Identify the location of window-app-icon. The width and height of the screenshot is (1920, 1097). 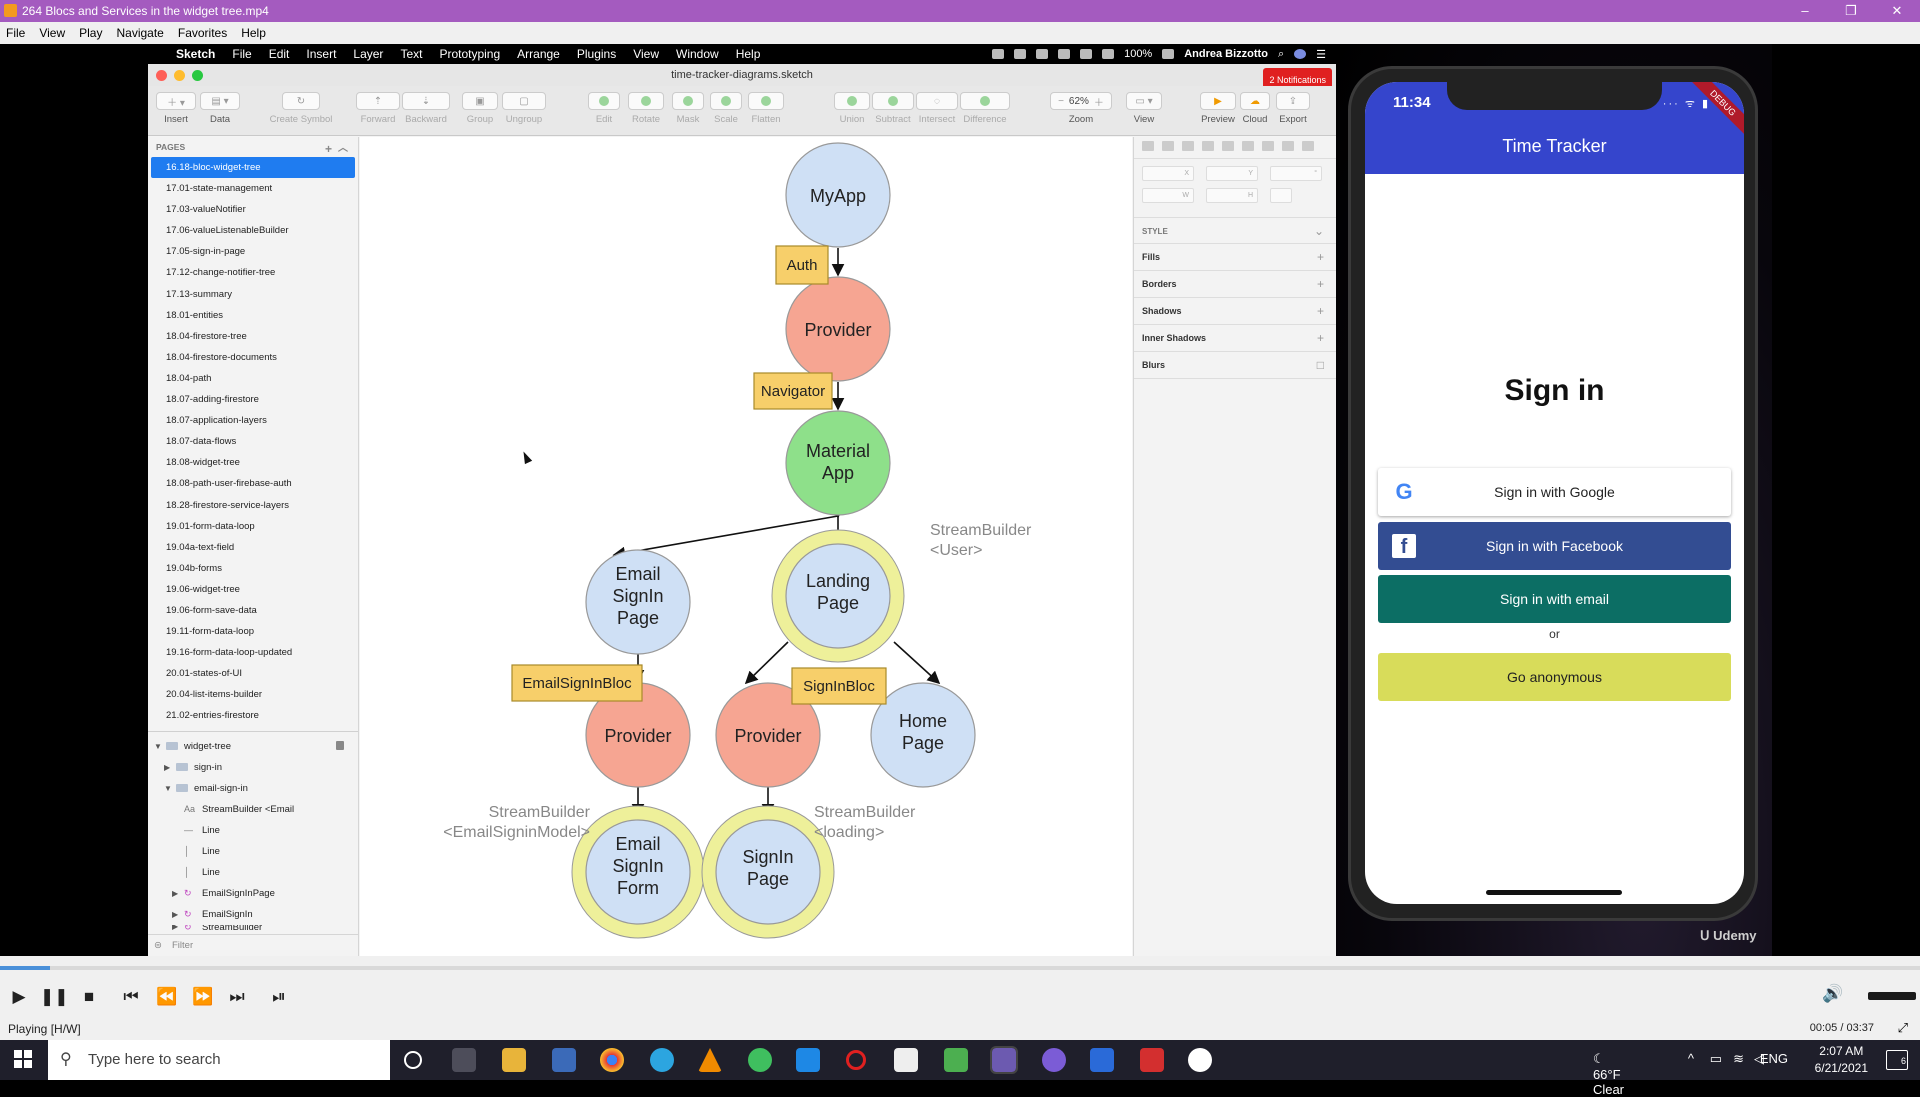
(906, 1060).